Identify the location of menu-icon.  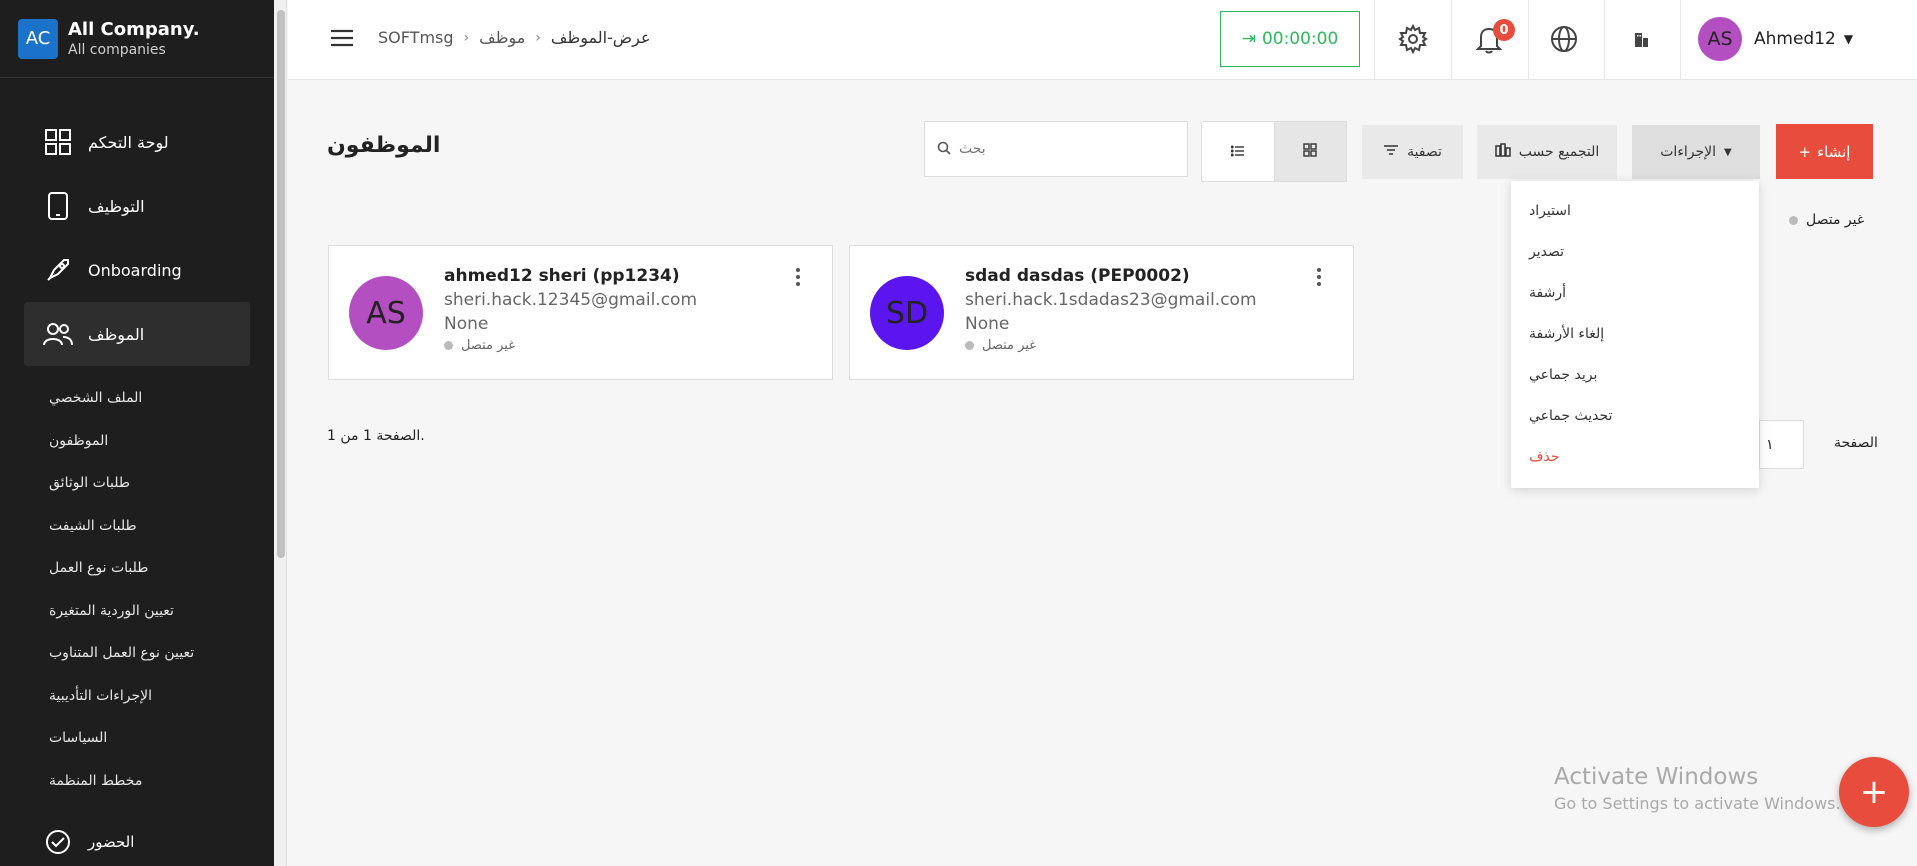
(342, 38).